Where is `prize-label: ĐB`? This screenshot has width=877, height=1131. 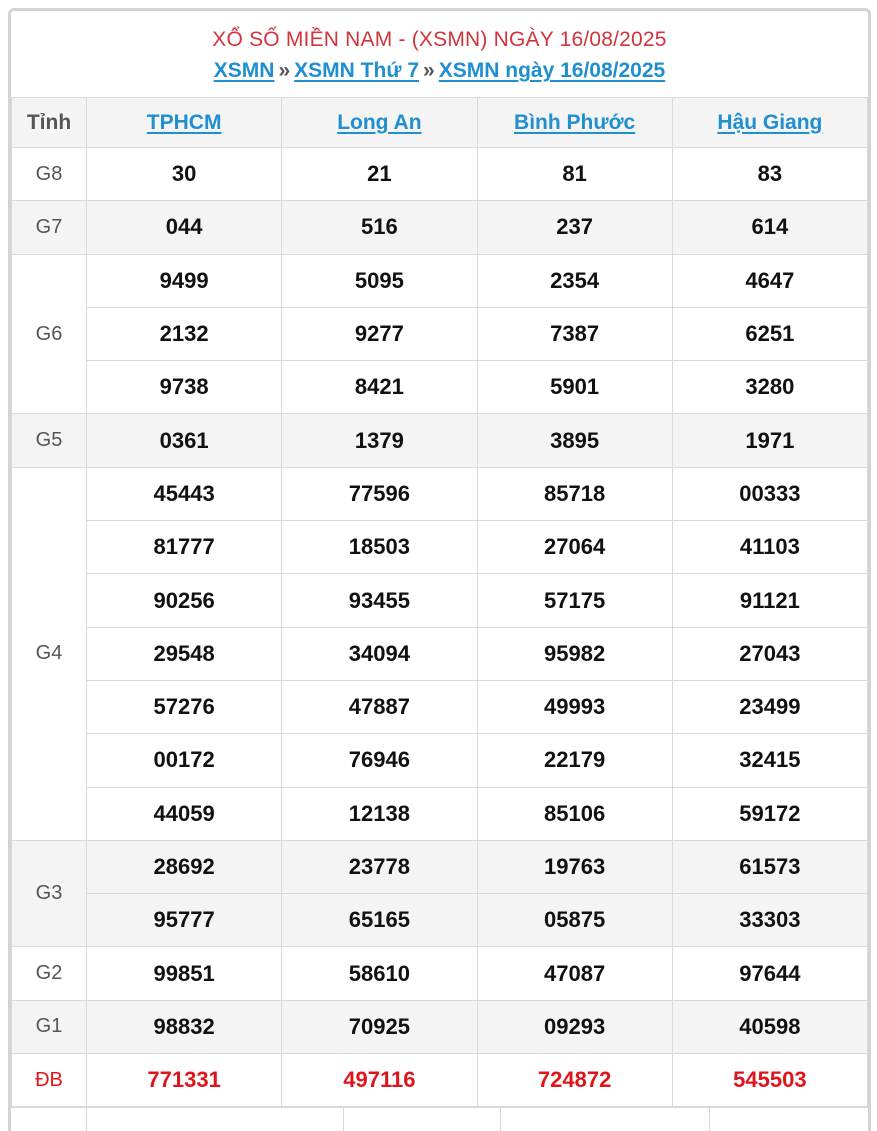 prize-label: ĐB is located at coordinates (49, 1080).